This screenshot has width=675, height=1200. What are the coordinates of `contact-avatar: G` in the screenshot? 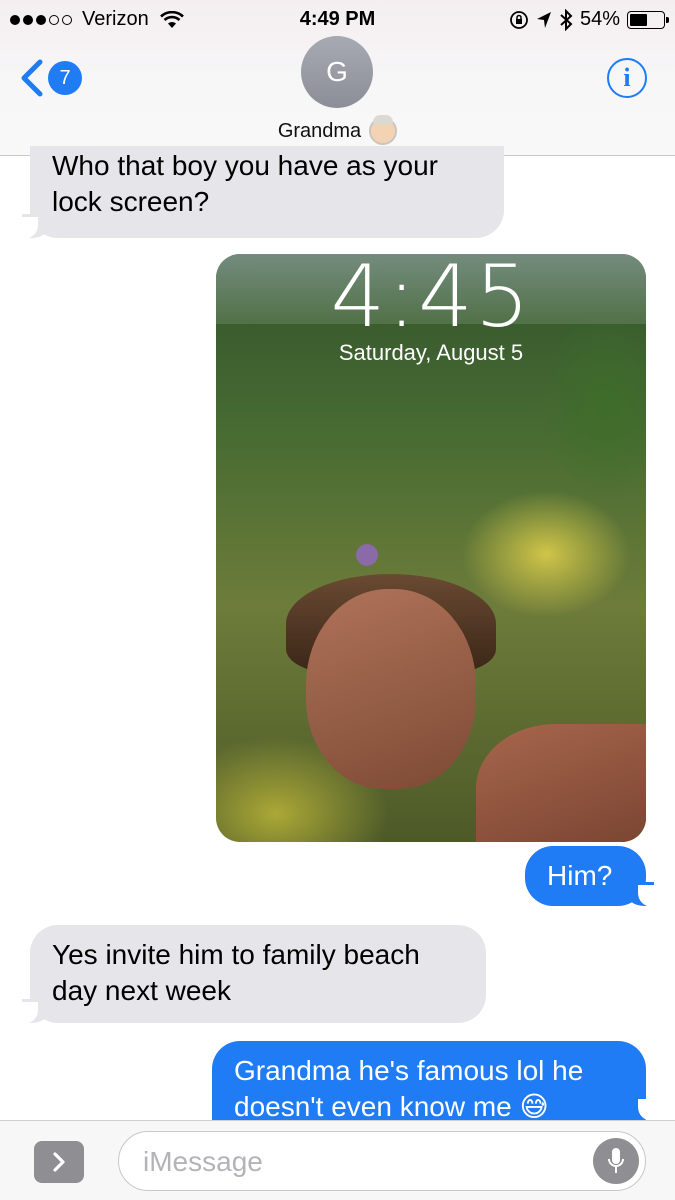 It's located at (337, 72).